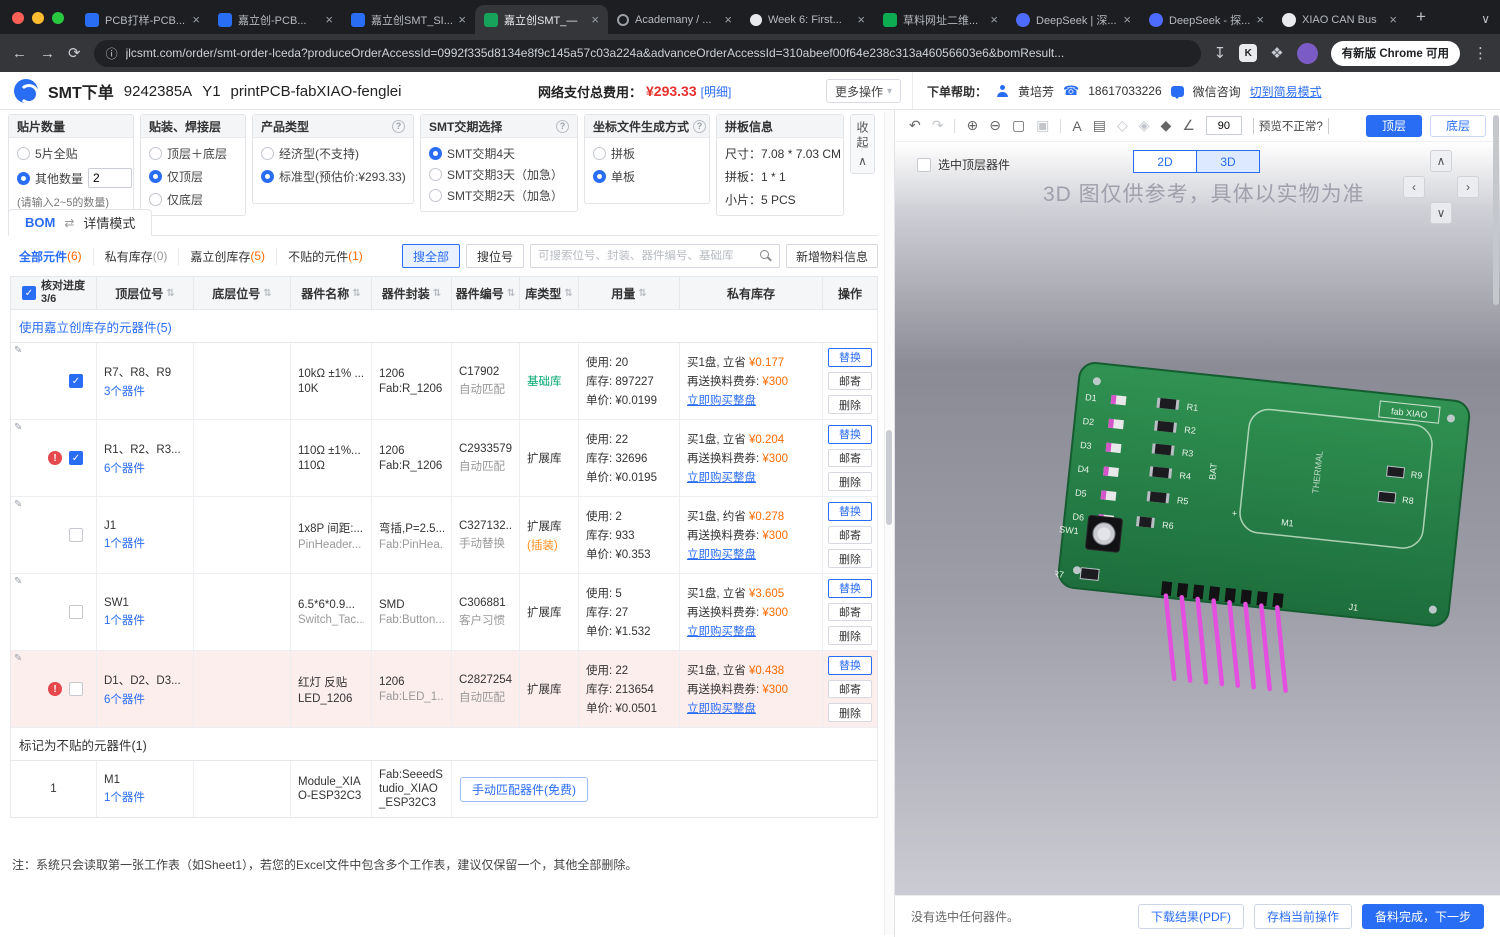  I want to click on filter-jlc-stock: 嘉立创库存 (5), so click(228, 256).